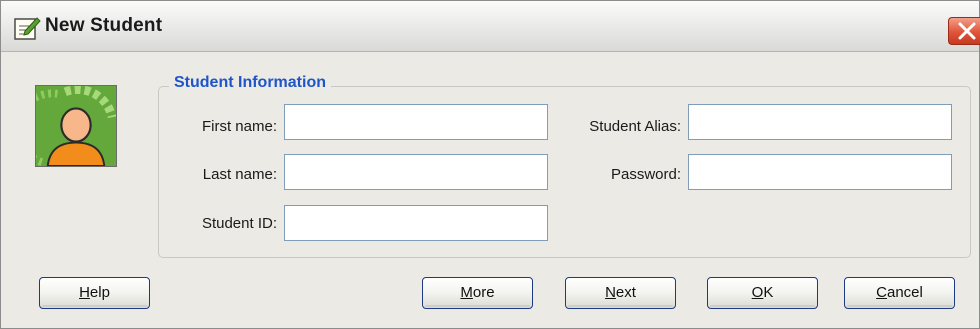  What do you see at coordinates (625, 292) in the screenshot?
I see `next-label: ext` at bounding box center [625, 292].